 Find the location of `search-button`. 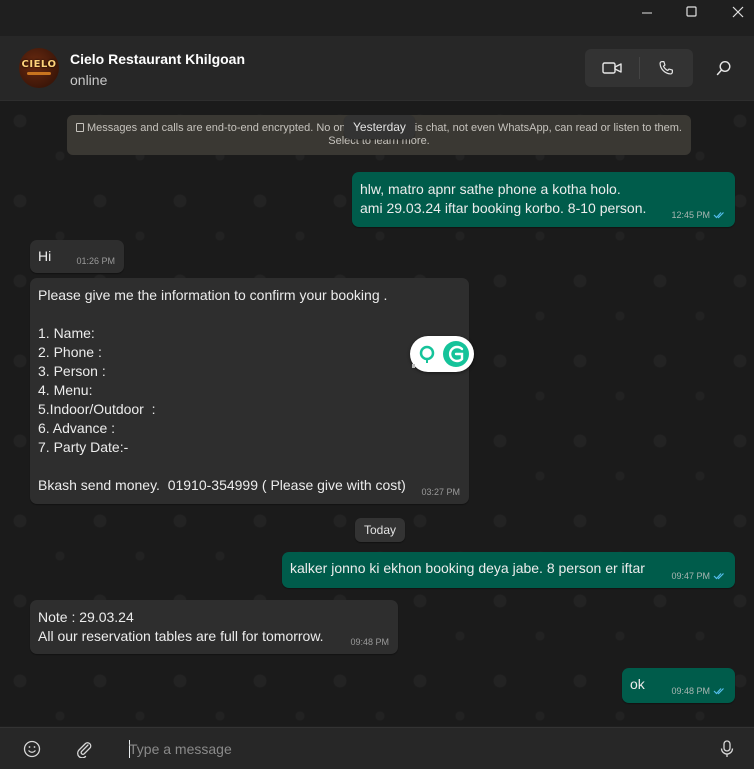

search-button is located at coordinates (724, 68).